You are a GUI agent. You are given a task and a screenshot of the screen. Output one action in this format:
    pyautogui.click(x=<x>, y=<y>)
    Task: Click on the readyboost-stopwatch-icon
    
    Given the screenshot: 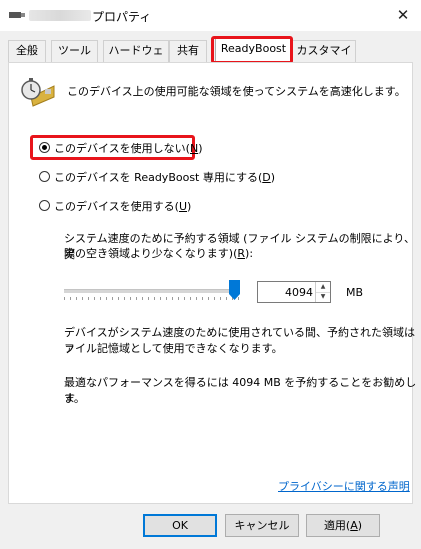 What is the action you would take?
    pyautogui.click(x=38, y=92)
    